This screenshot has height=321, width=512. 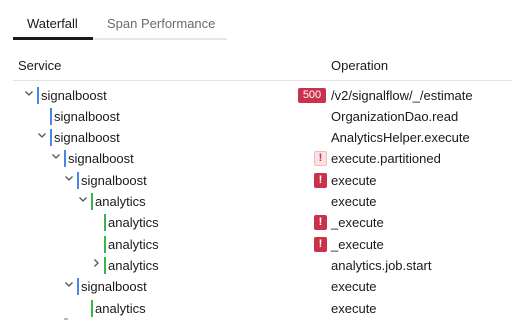 I want to click on operation-name: AnalyticsHelper.execute, so click(x=400, y=137).